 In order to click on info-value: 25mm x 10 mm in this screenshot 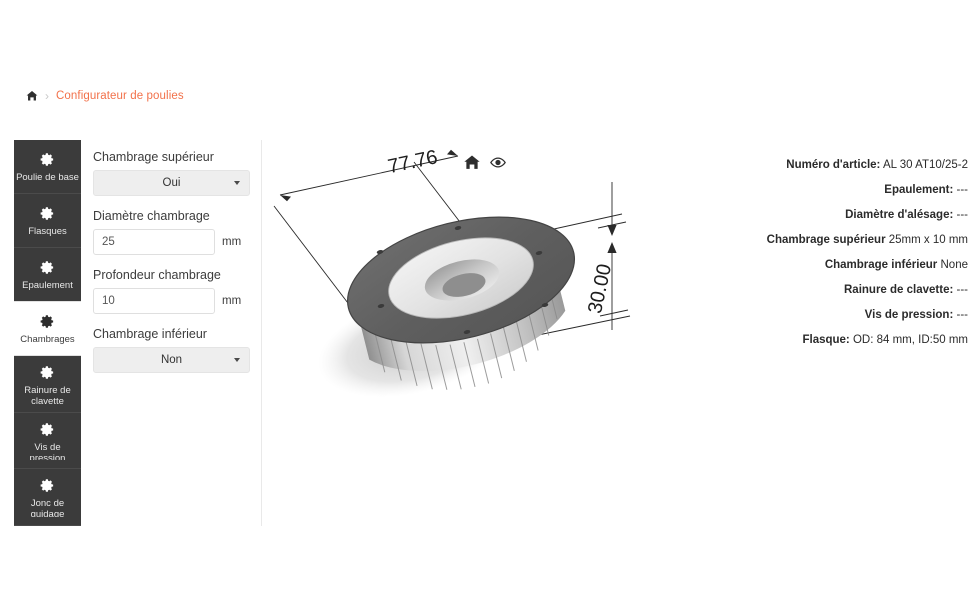, I will do `click(928, 240)`.